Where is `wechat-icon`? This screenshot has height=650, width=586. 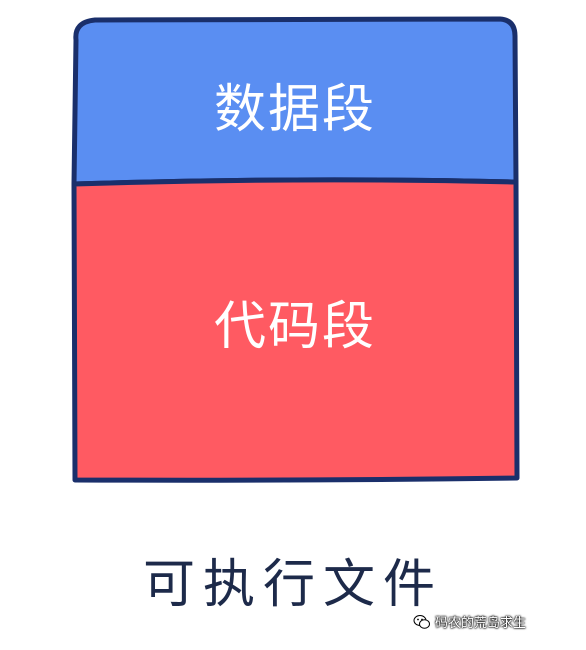 wechat-icon is located at coordinates (421, 621).